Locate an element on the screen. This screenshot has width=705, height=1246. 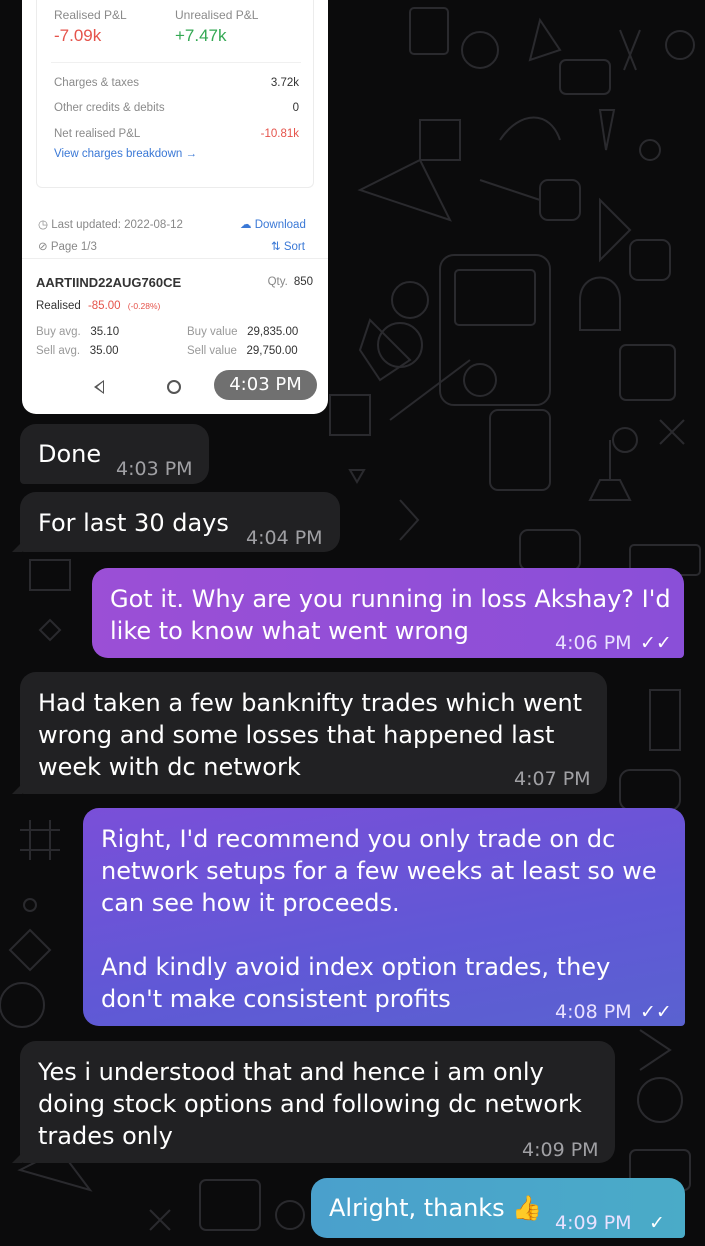
message-bubble-outgoing: Alright, thanks 👍 4:09 PM ✓ is located at coordinates (498, 1208).